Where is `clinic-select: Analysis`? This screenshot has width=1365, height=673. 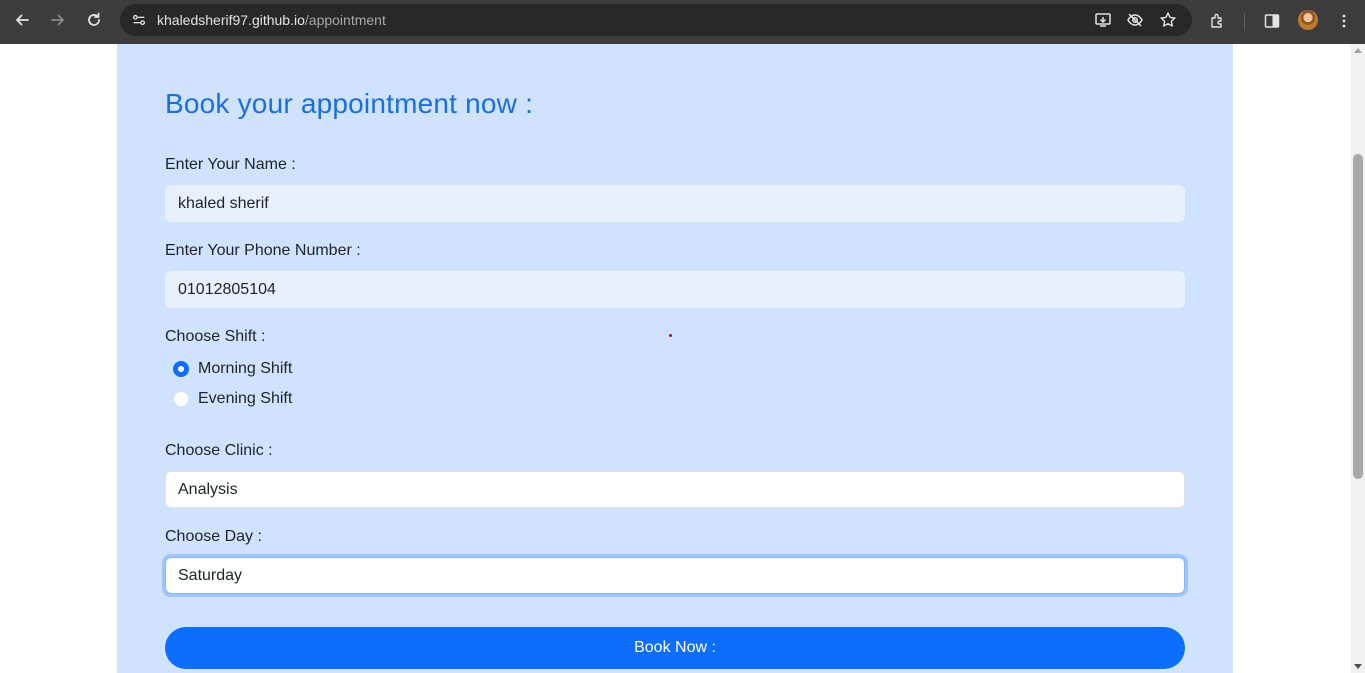
clinic-select: Analysis is located at coordinates (675, 489).